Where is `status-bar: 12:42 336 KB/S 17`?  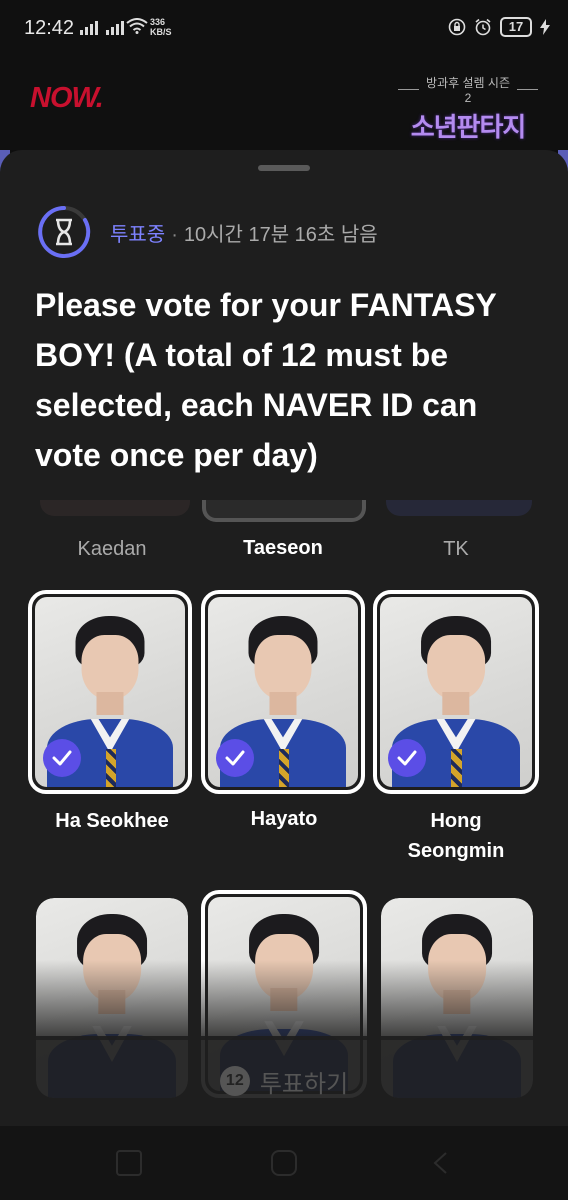
status-bar: 12:42 336 KB/S 17 is located at coordinates (284, 29).